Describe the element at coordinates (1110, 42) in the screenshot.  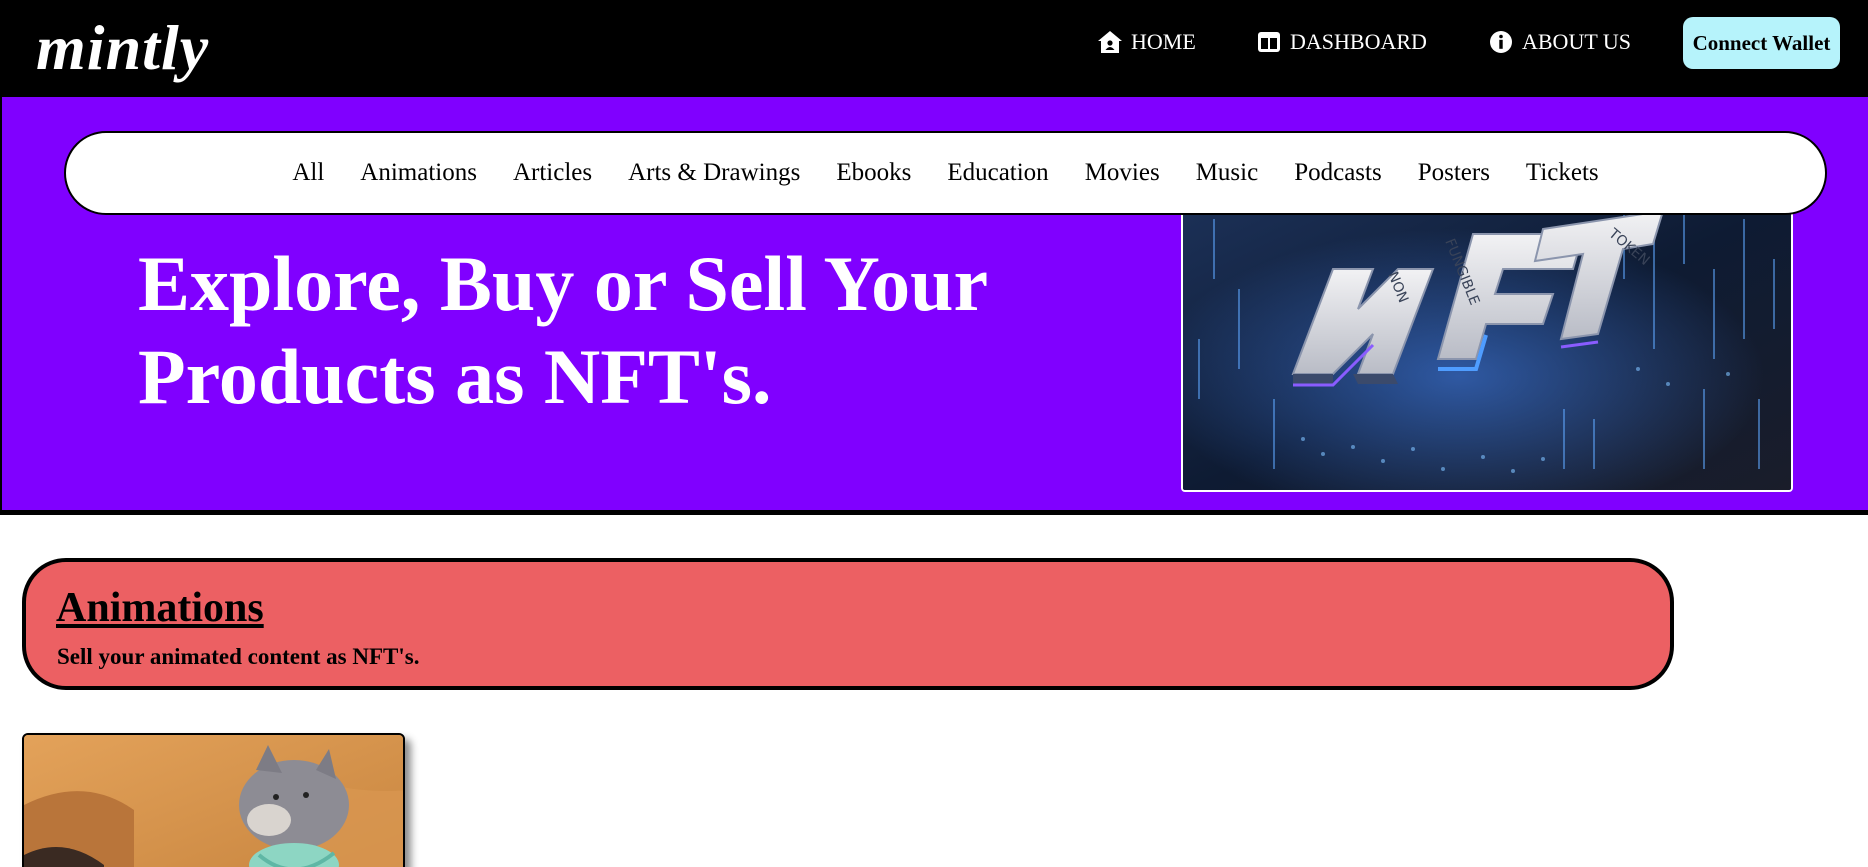
I see `home-icon` at that location.